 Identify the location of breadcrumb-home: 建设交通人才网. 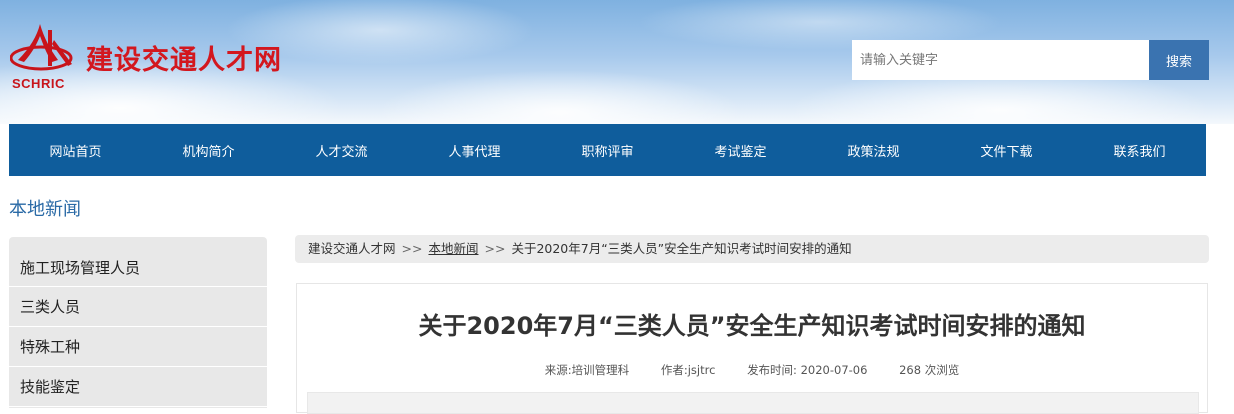
(352, 248).